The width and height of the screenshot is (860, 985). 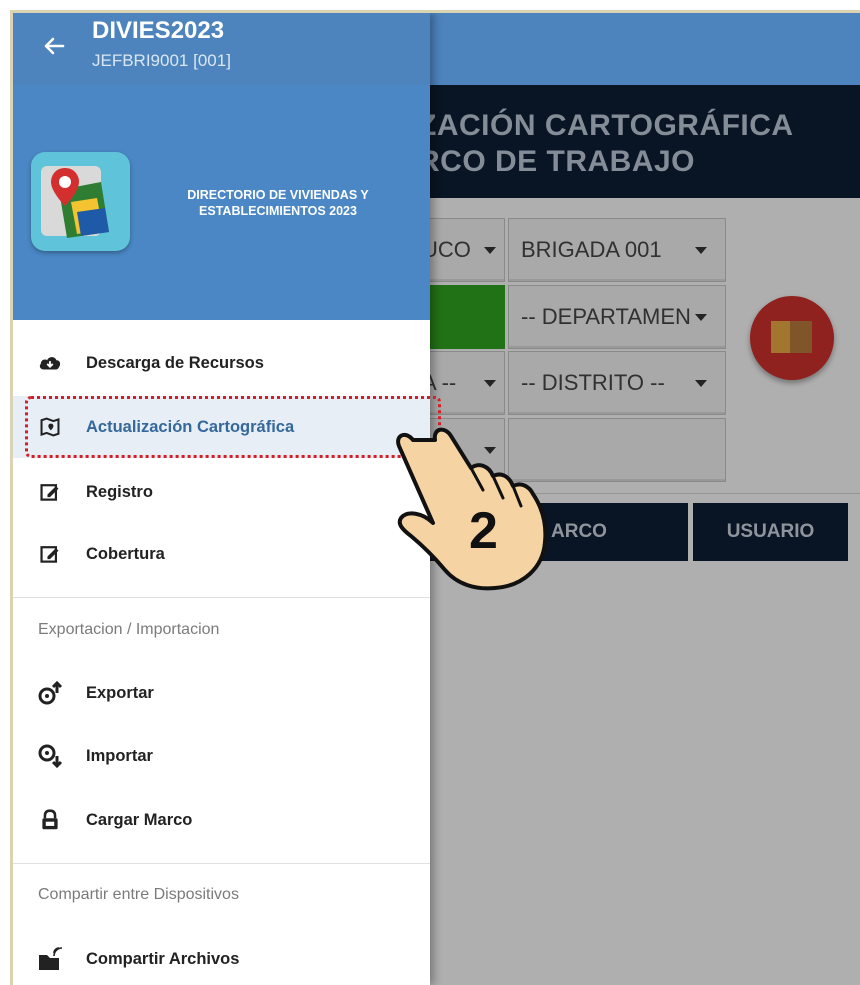 What do you see at coordinates (75, 202) in the screenshot?
I see `map-pin-logo-icon` at bounding box center [75, 202].